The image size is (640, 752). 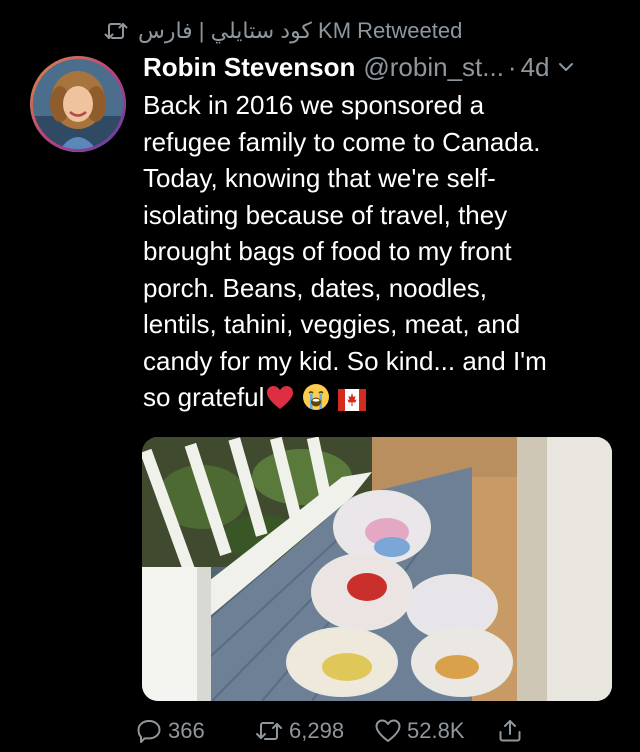 I want to click on retweet-context: كود ستايلي | فارس KM Retweeted, so click(x=283, y=31).